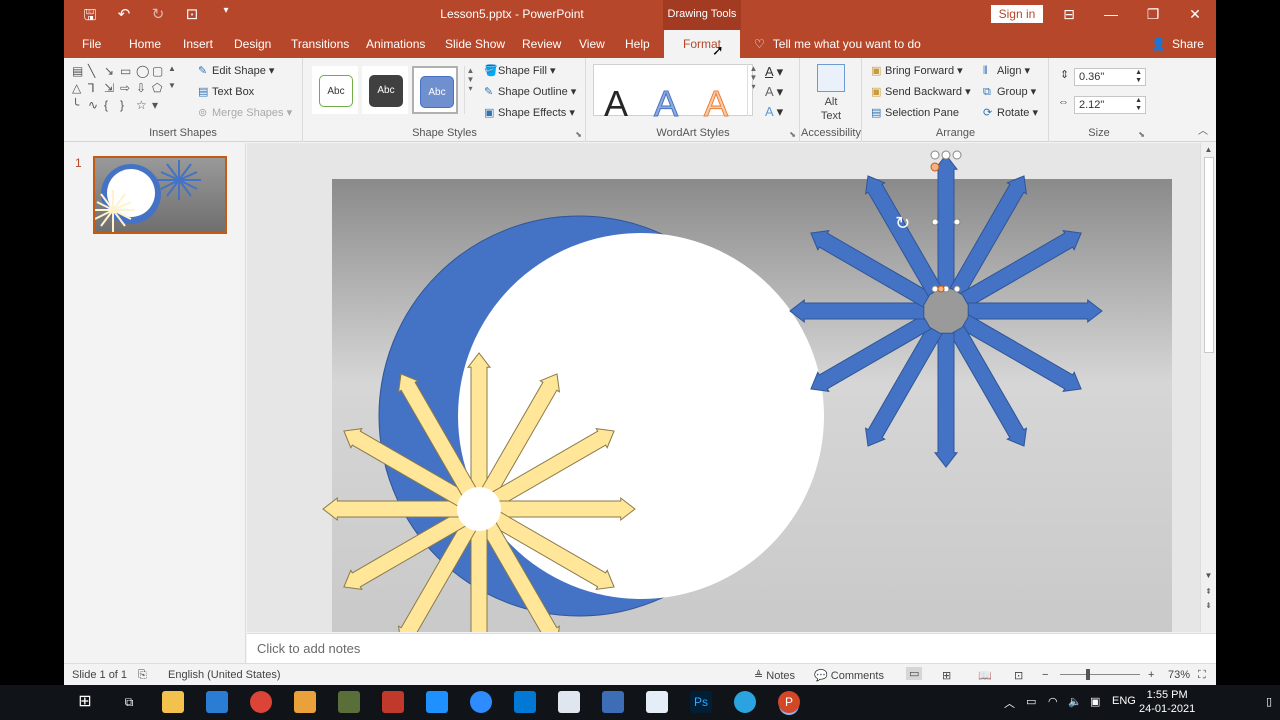 This screenshot has height=720, width=1280. I want to click on triangle-shape-icon: △, so click(80, 88).